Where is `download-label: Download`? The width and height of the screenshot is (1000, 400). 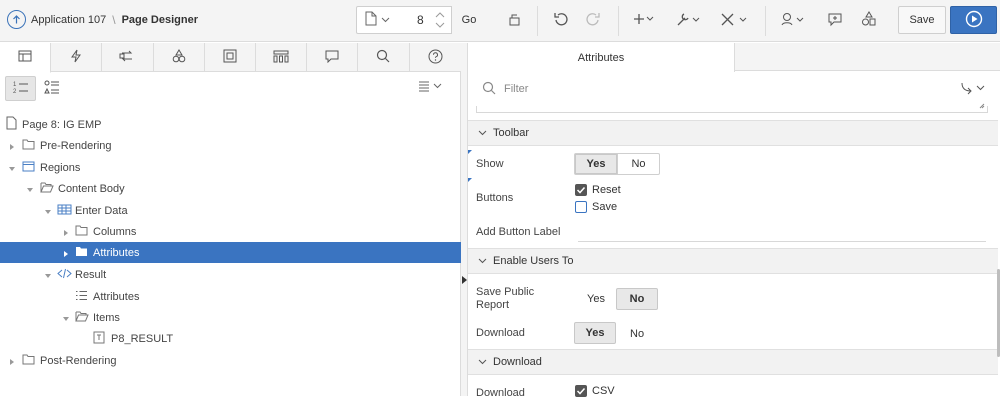 download-label: Download is located at coordinates (500, 333).